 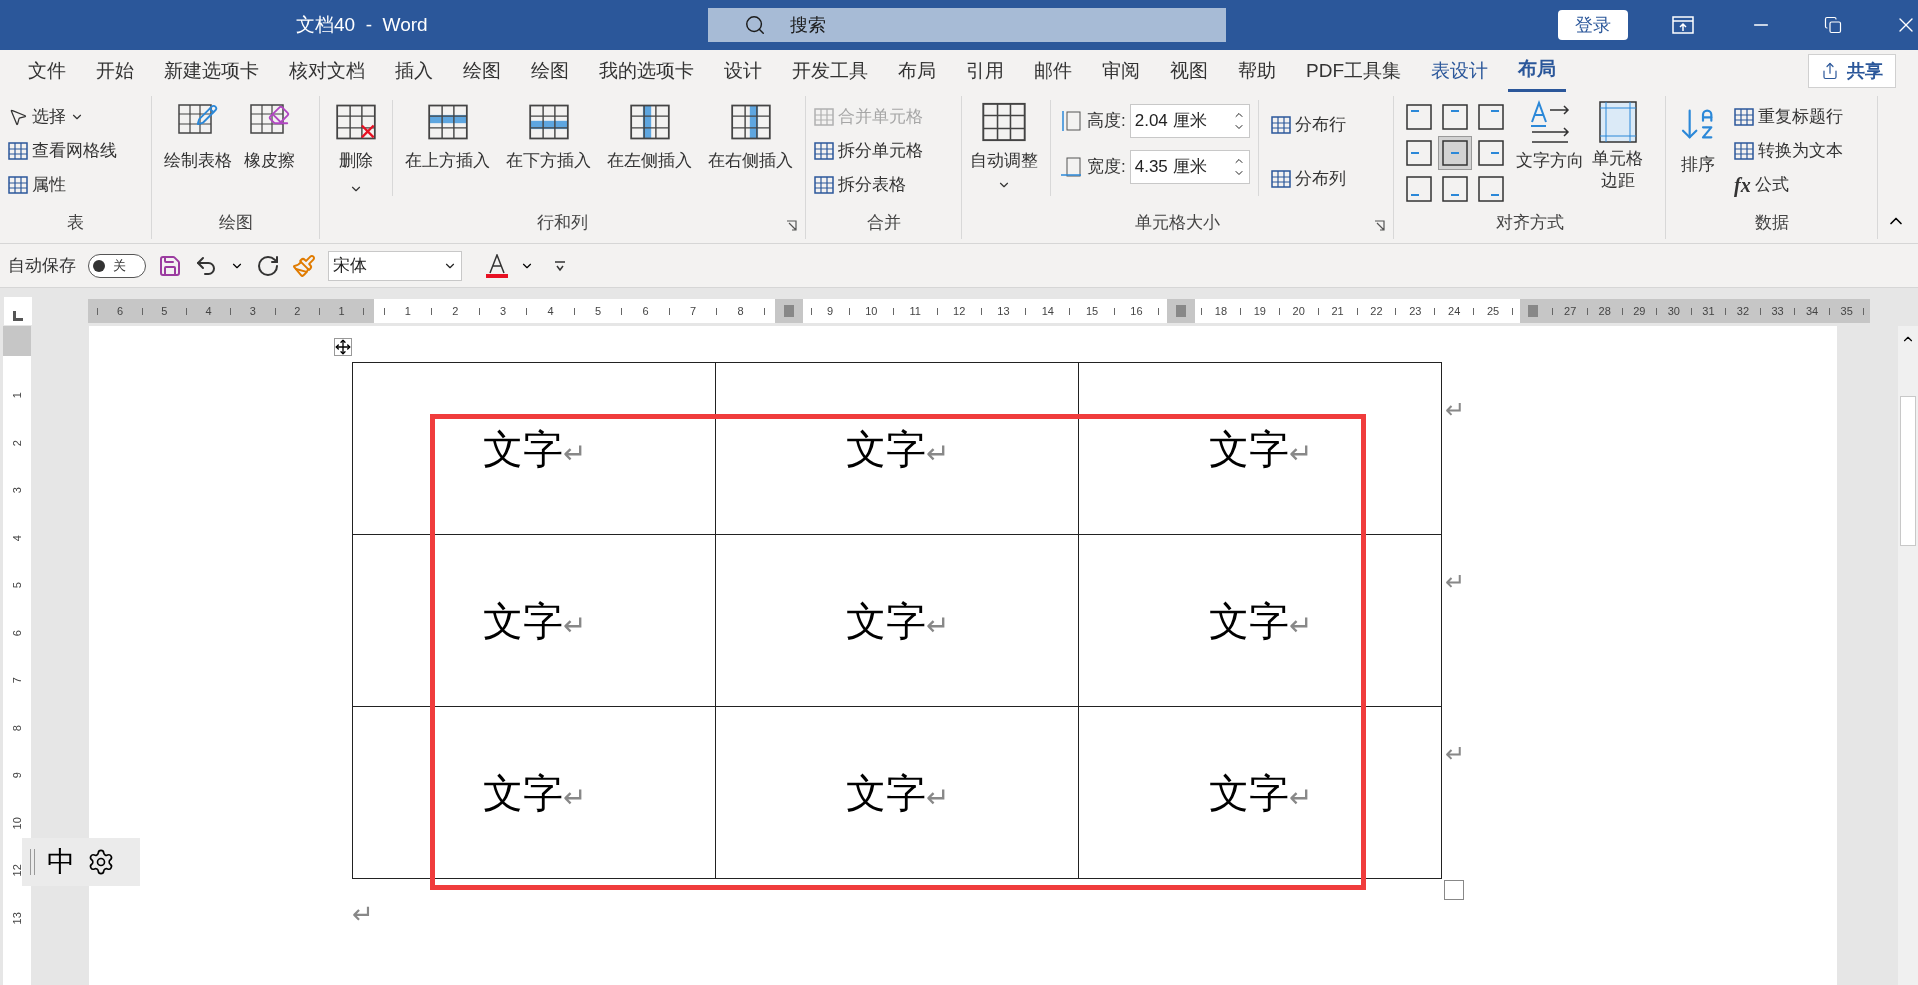 What do you see at coordinates (868, 185) in the screenshot?
I see `ribbon-button: 拆分表格` at bounding box center [868, 185].